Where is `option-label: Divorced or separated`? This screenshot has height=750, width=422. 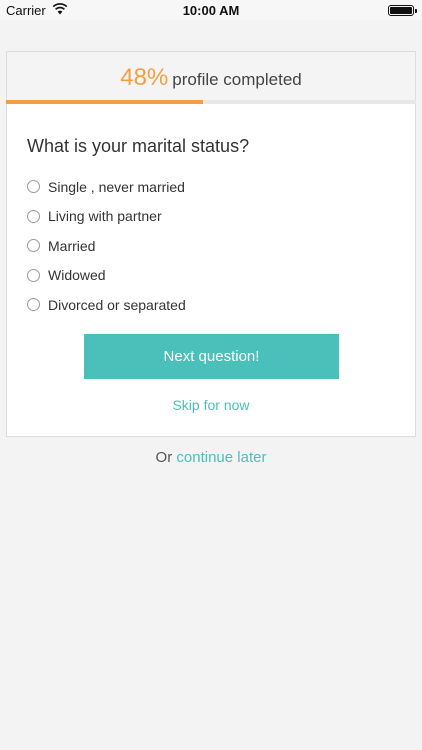 option-label: Divorced or separated is located at coordinates (117, 304).